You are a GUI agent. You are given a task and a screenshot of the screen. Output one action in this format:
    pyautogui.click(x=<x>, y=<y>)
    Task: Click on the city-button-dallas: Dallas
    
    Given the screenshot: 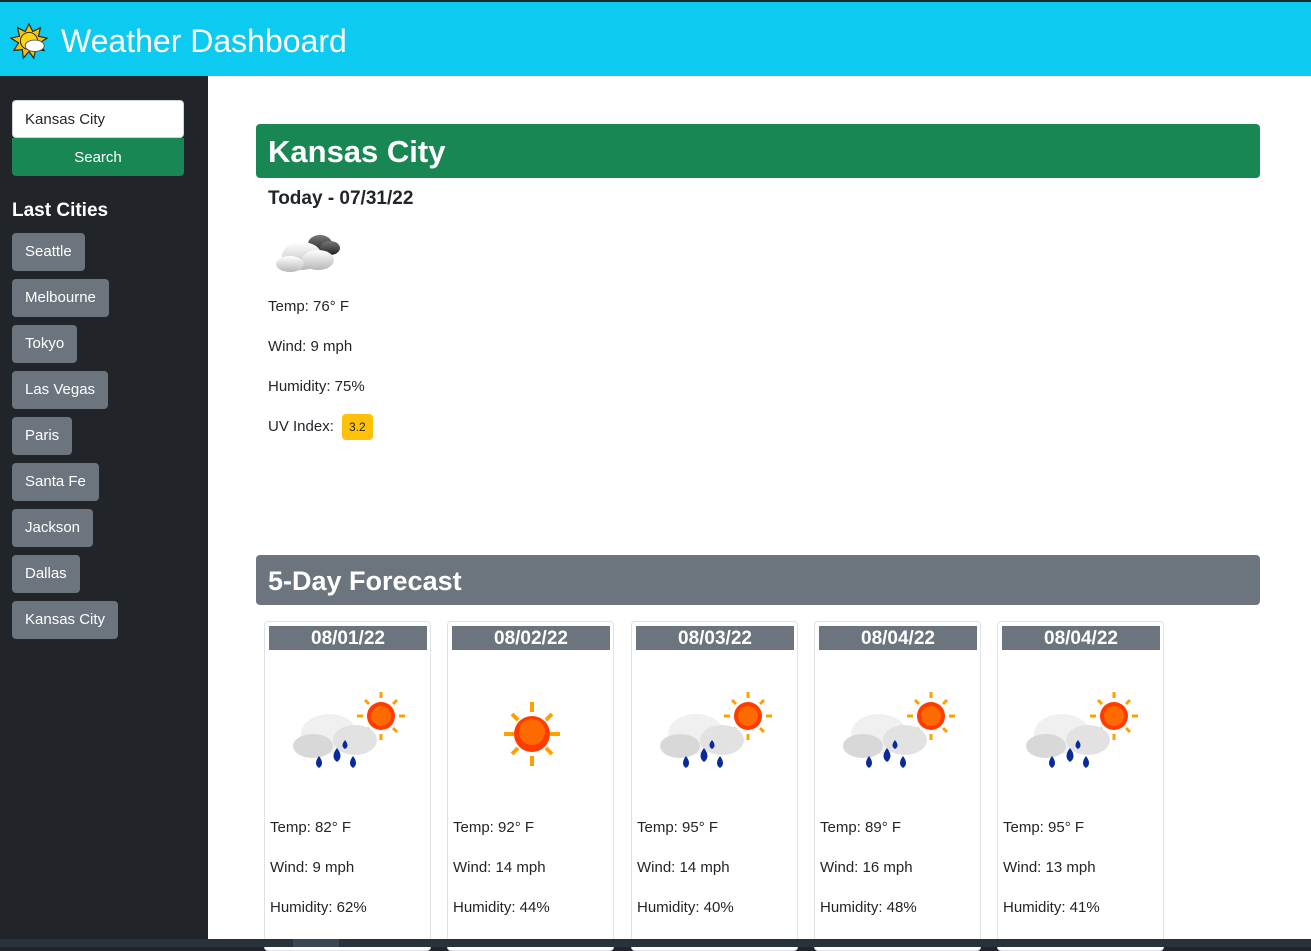 What is the action you would take?
    pyautogui.click(x=46, y=574)
    